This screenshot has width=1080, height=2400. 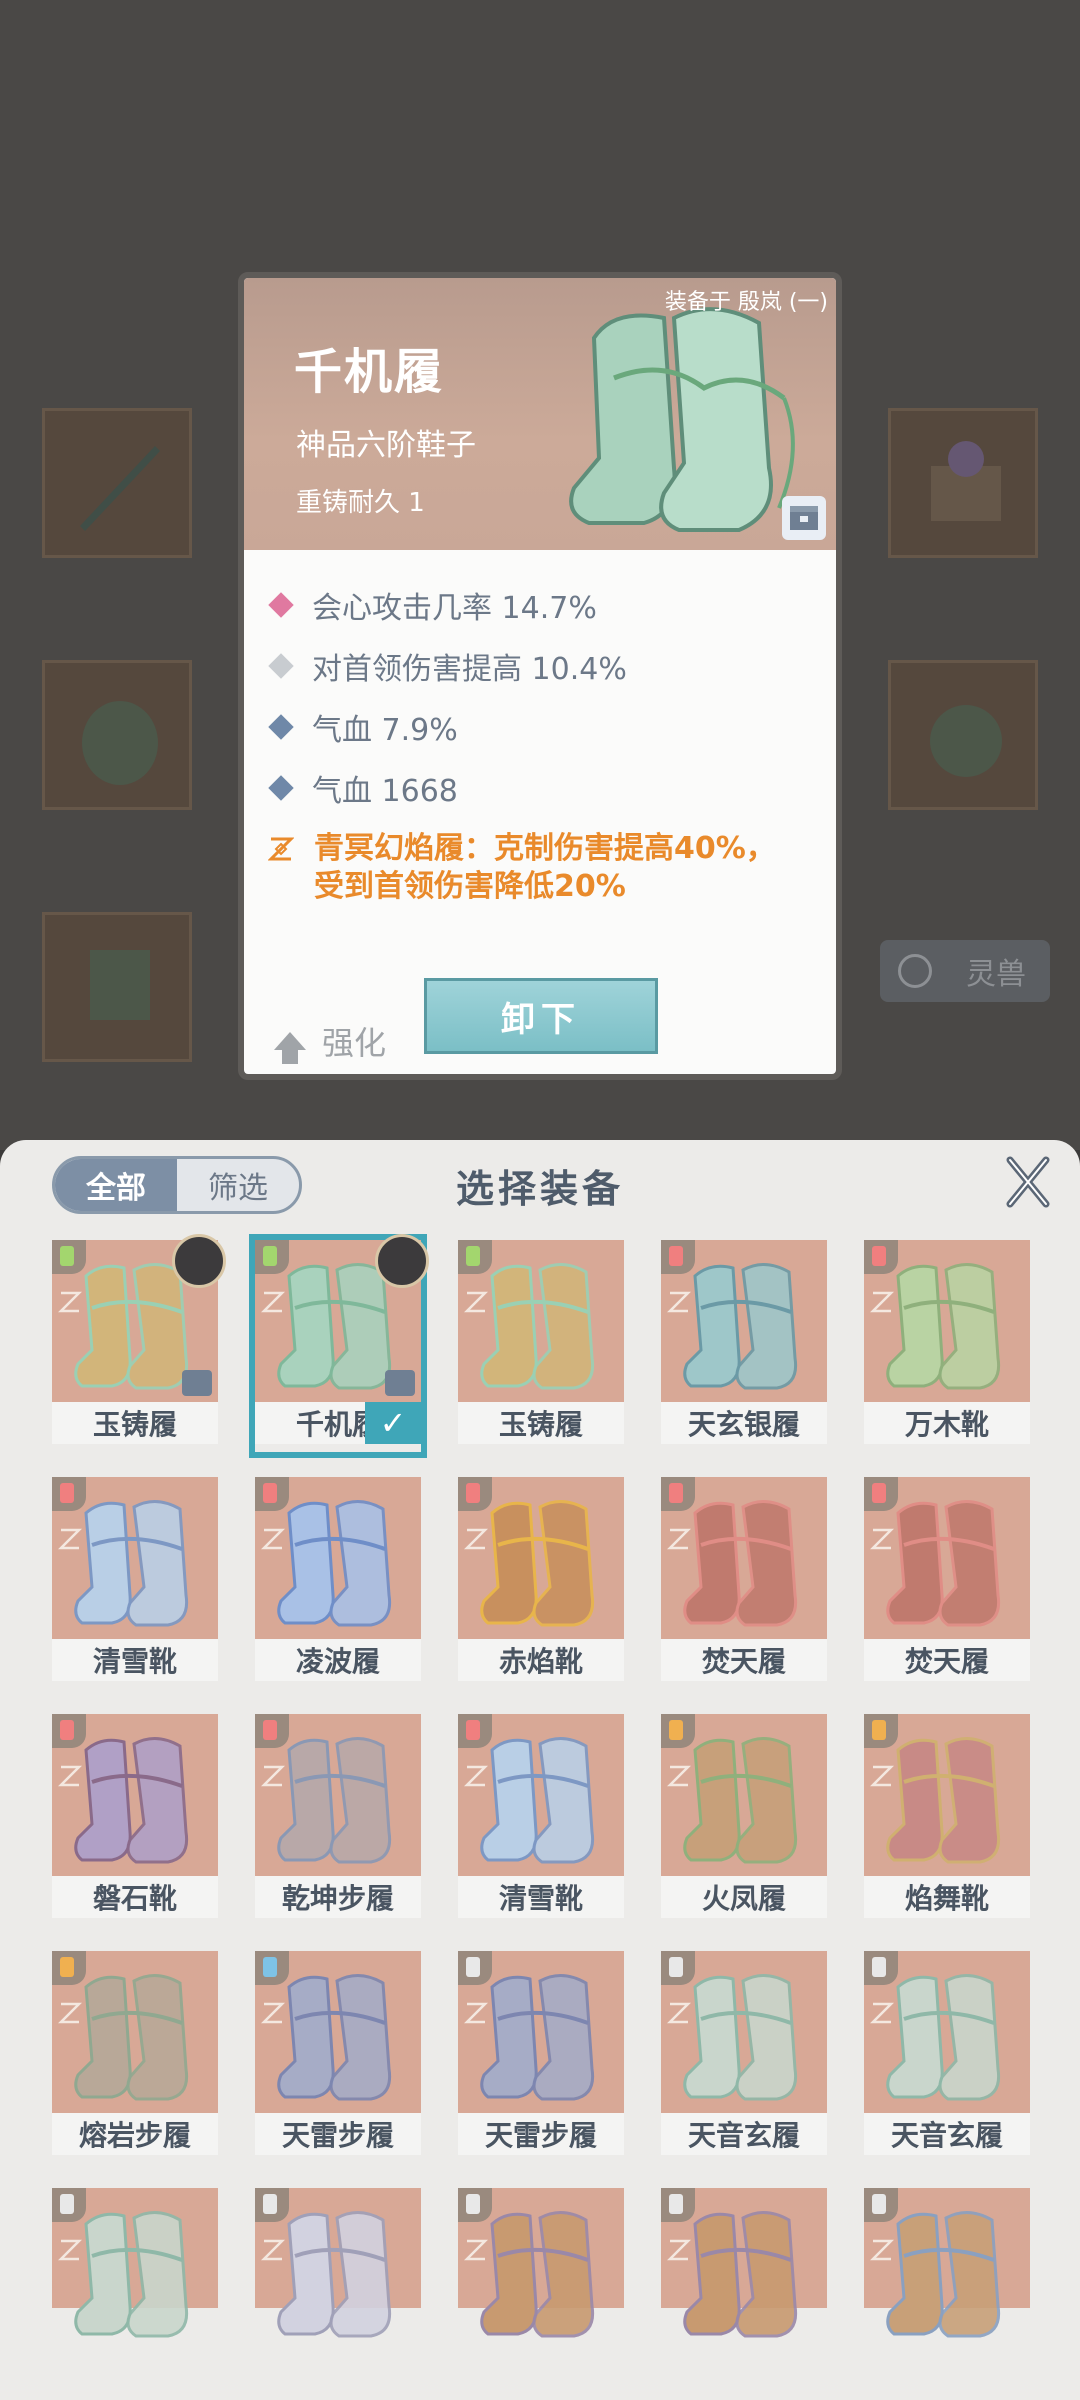 I want to click on equipment-item: 磐石靴, so click(x=135, y=1820).